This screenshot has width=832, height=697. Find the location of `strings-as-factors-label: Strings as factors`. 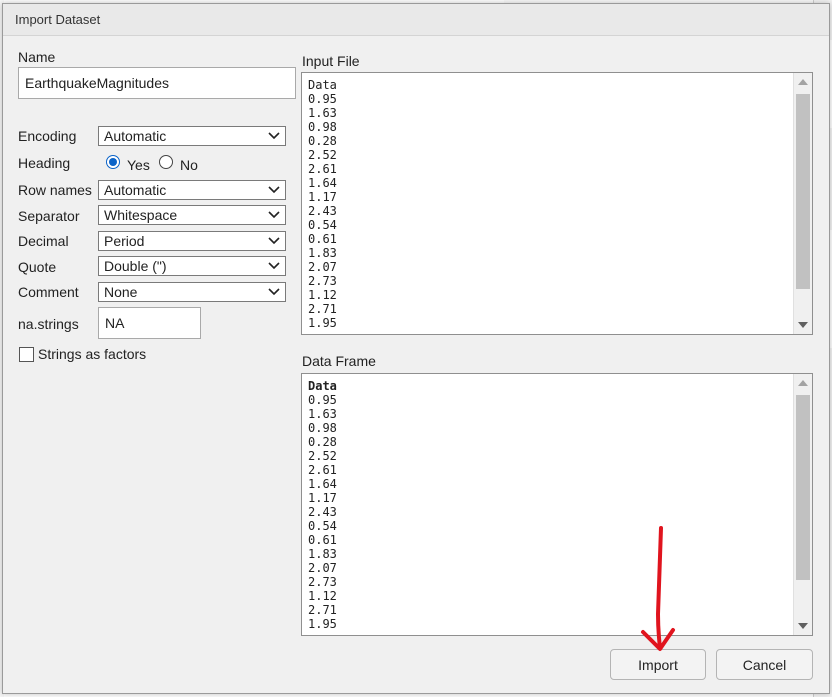

strings-as-factors-label: Strings as factors is located at coordinates (92, 354).